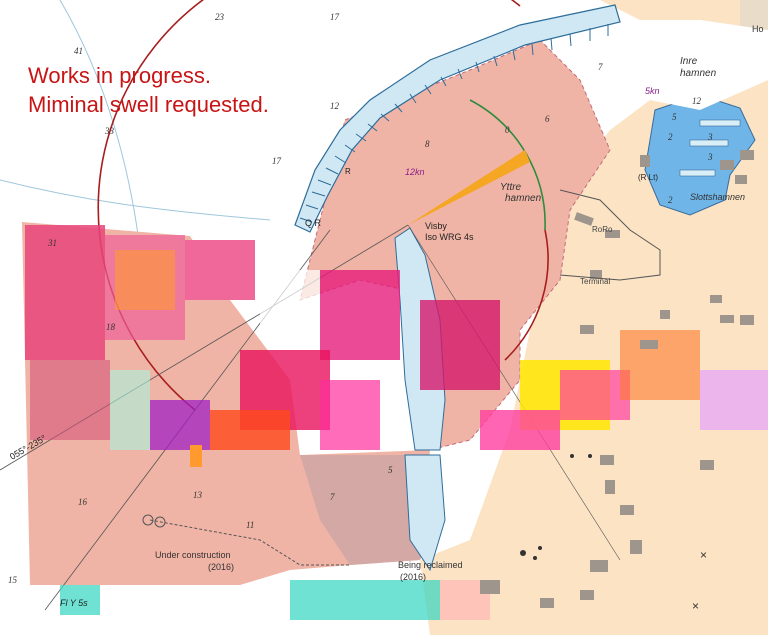 The width and height of the screenshot is (768, 635). I want to click on r-lt-label: (R Lt), so click(648, 177).